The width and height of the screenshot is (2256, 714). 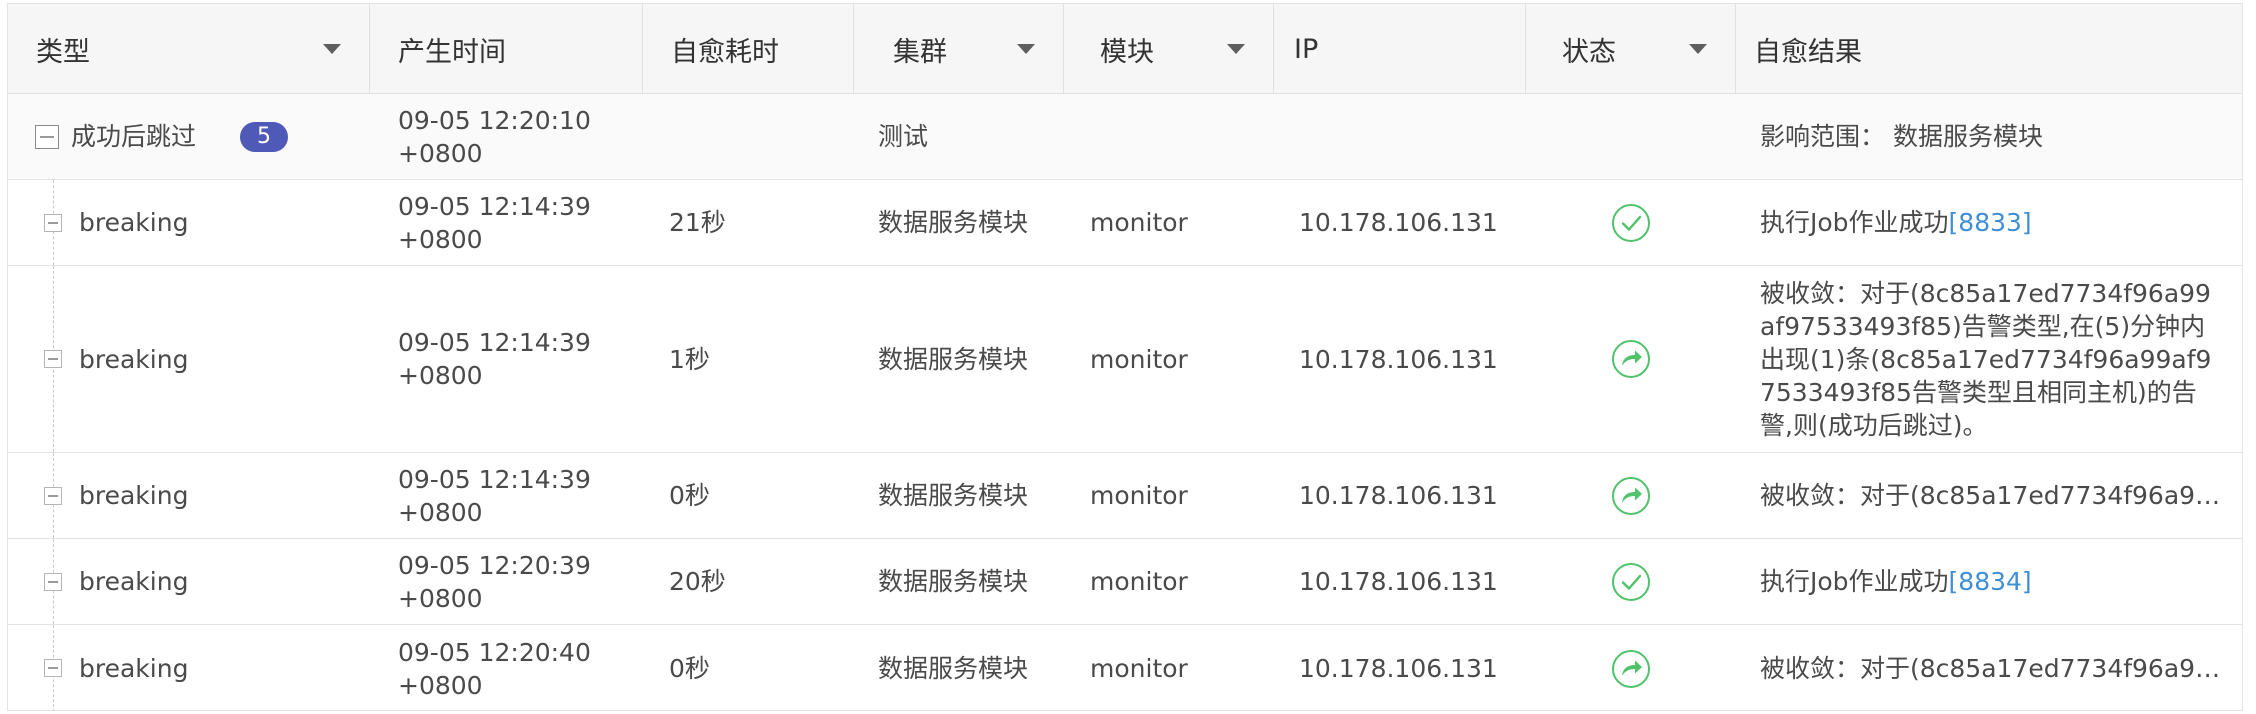 What do you see at coordinates (697, 222) in the screenshot?
I see `duration-cell: 21秒` at bounding box center [697, 222].